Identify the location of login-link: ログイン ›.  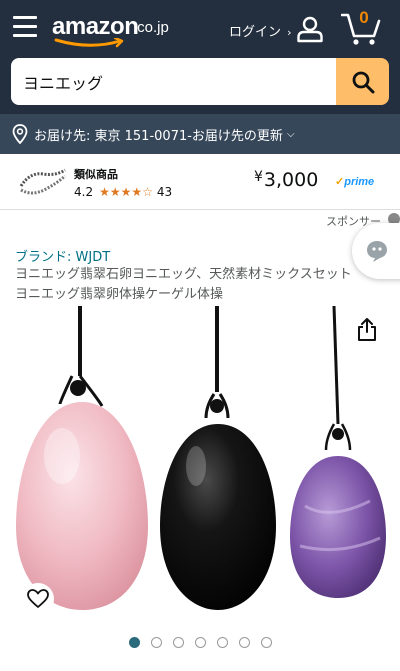
(260, 30).